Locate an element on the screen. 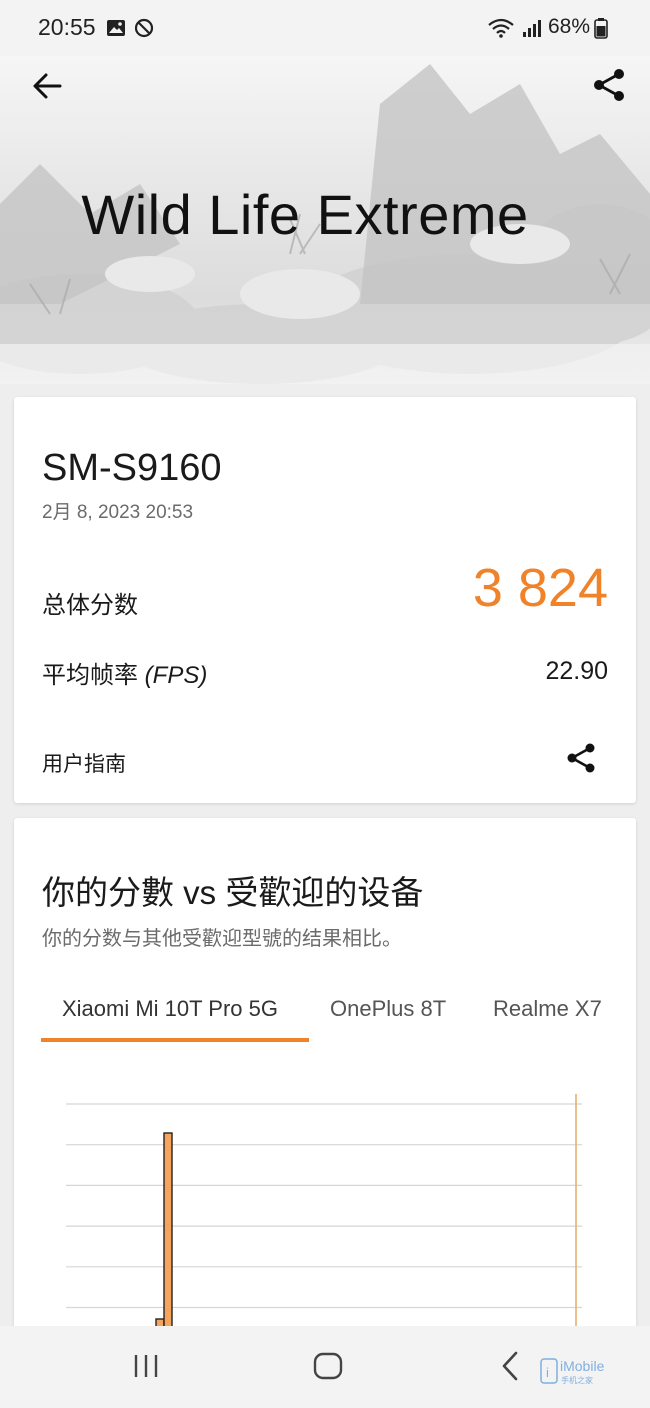 This screenshot has width=650, height=1408. fps-value: 22.90 is located at coordinates (576, 671).